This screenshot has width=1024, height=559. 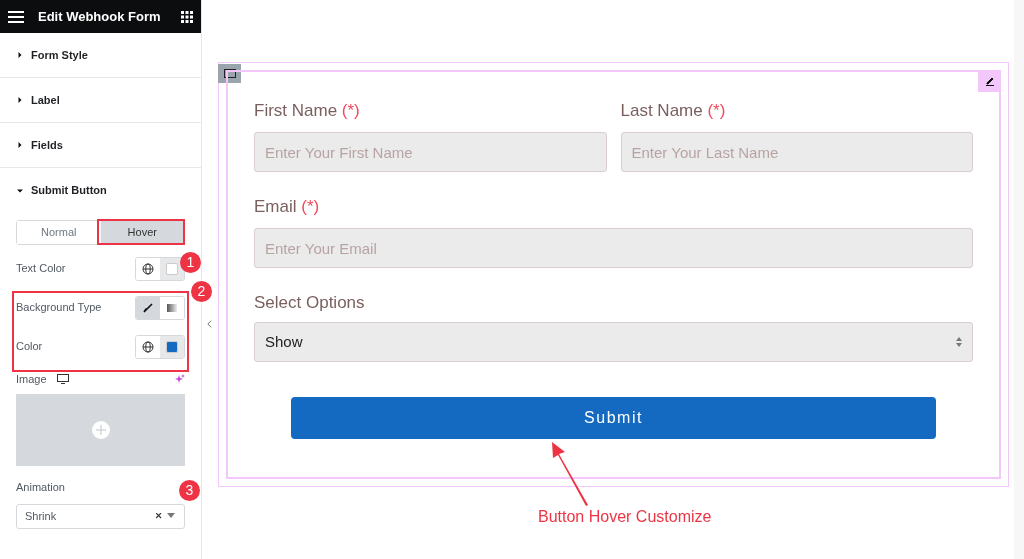 I want to click on text-input-field: Enter Your First Name, so click(x=430, y=152).